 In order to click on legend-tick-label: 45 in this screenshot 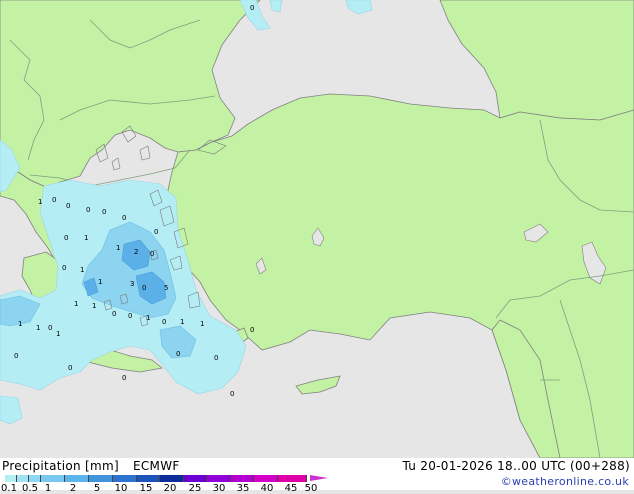, I will do `click(291, 488)`.